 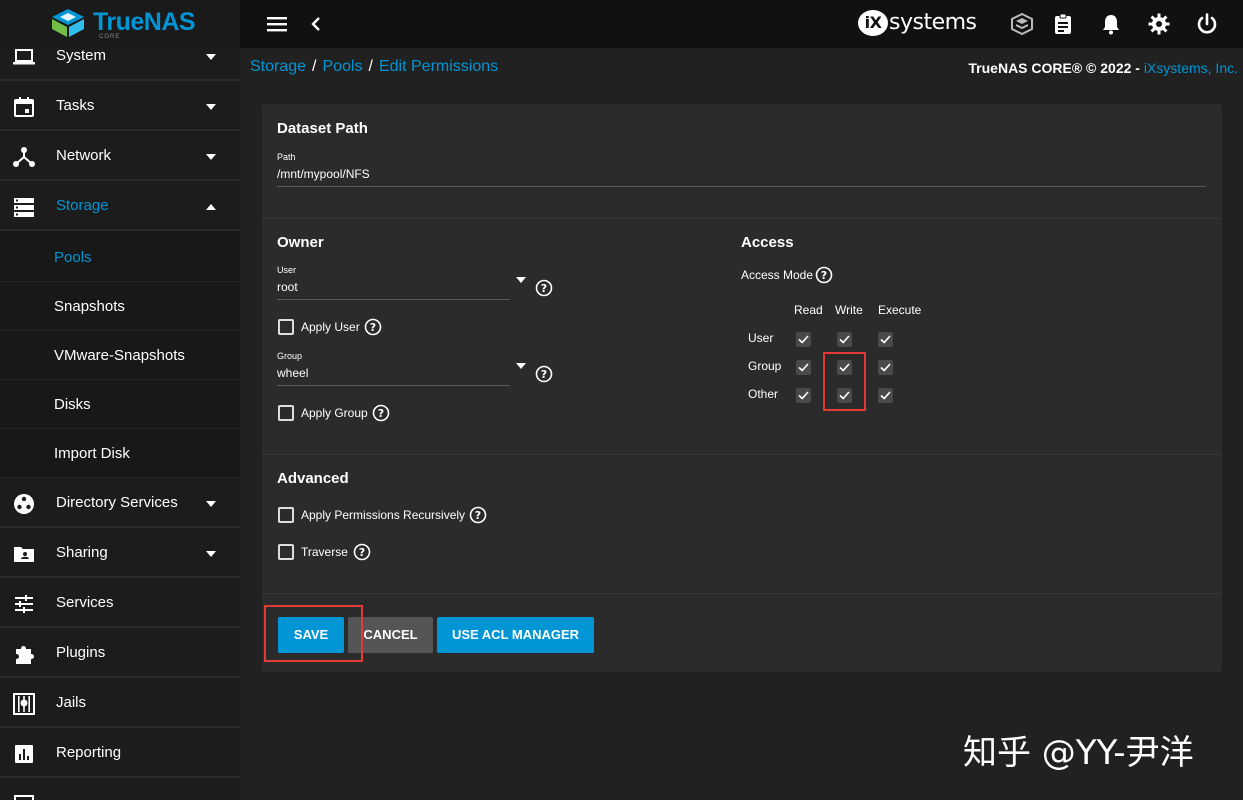 What do you see at coordinates (286, 515) in the screenshot?
I see `apply-recursively-checkbox` at bounding box center [286, 515].